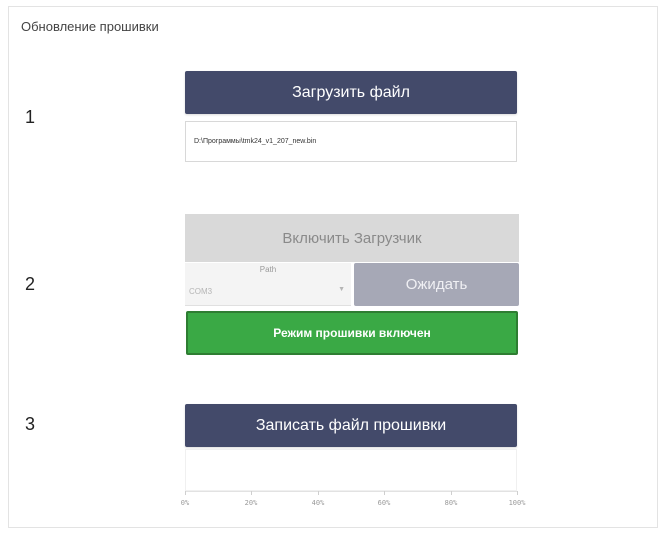 The width and height of the screenshot is (665, 533). I want to click on load-file-button: Загрузить файл, so click(351, 92).